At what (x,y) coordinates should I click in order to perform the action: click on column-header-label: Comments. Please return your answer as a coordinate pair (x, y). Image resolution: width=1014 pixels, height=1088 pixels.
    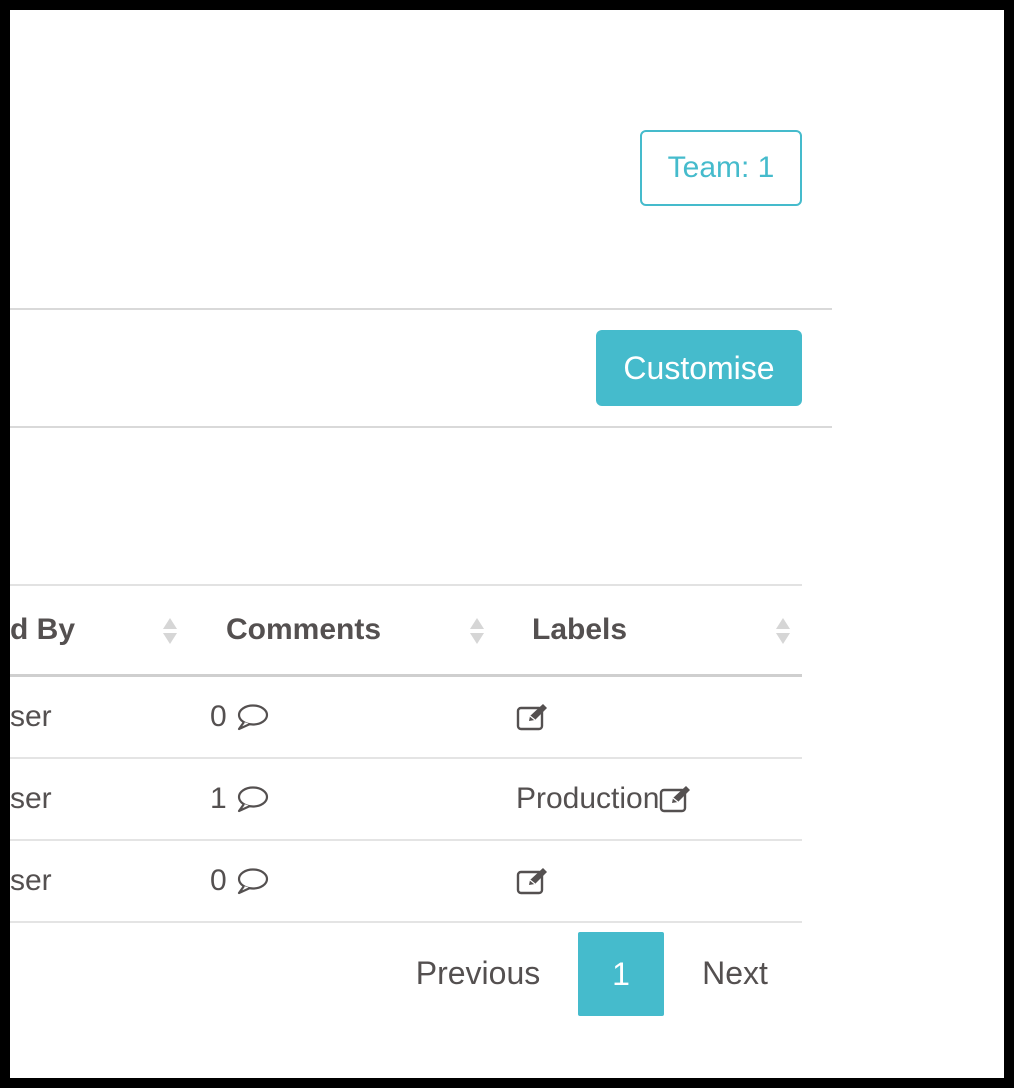
    Looking at the image, I should click on (304, 629).